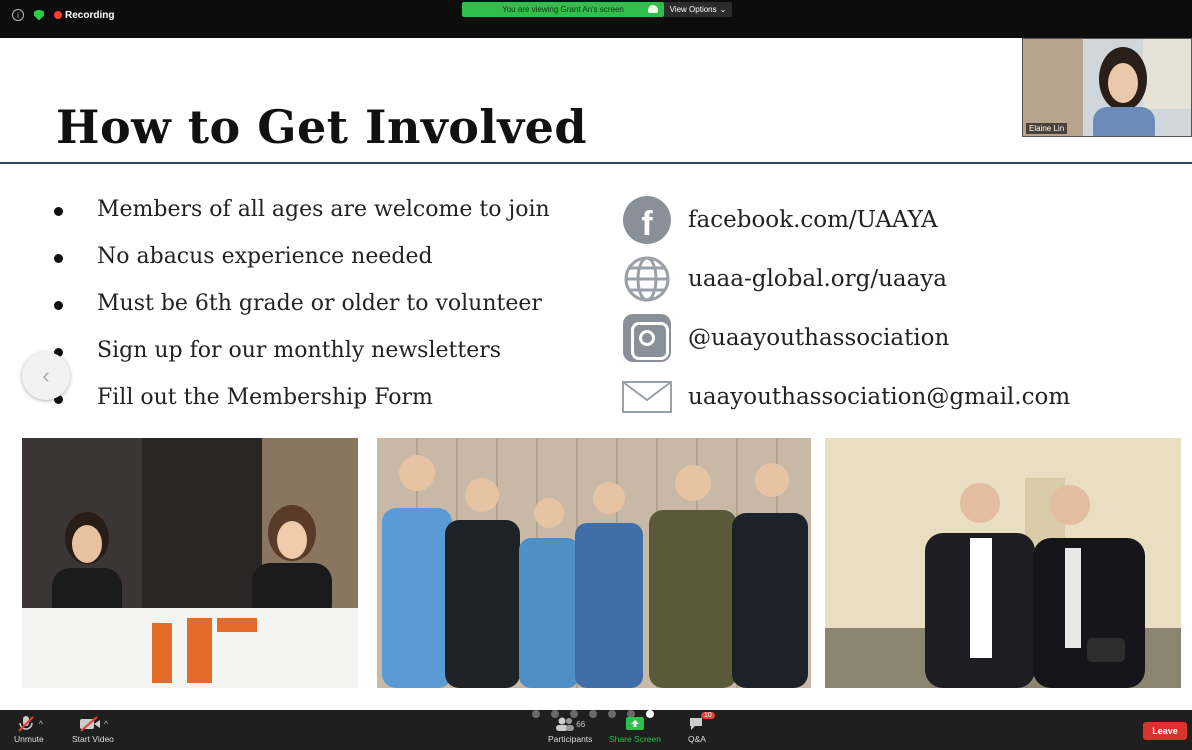 Image resolution: width=1192 pixels, height=750 pixels. I want to click on bullet-text: No abacus experience needed, so click(265, 256).